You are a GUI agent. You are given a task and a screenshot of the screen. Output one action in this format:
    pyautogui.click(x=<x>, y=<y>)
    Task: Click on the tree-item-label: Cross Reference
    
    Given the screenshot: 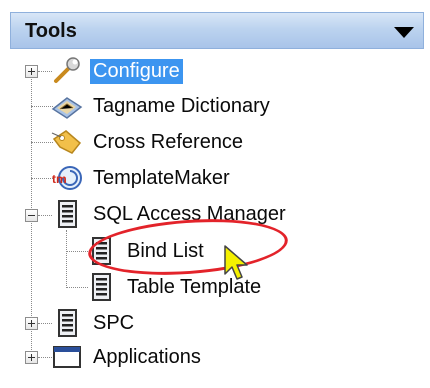 What is the action you would take?
    pyautogui.click(x=168, y=141)
    